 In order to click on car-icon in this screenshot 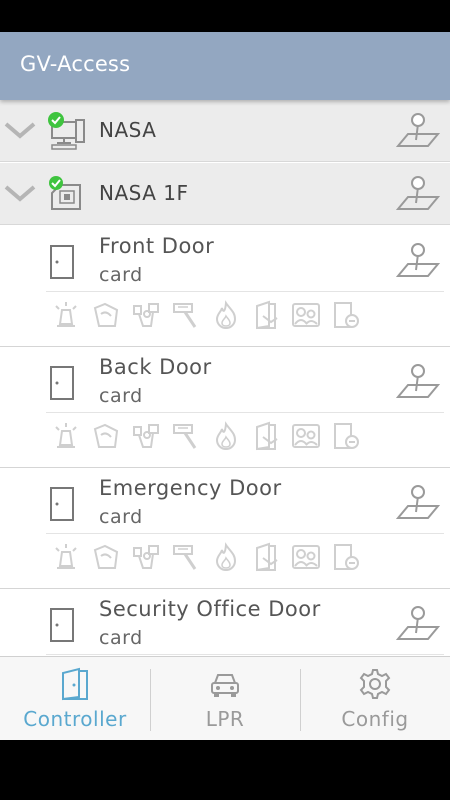, I will do `click(225, 685)`.